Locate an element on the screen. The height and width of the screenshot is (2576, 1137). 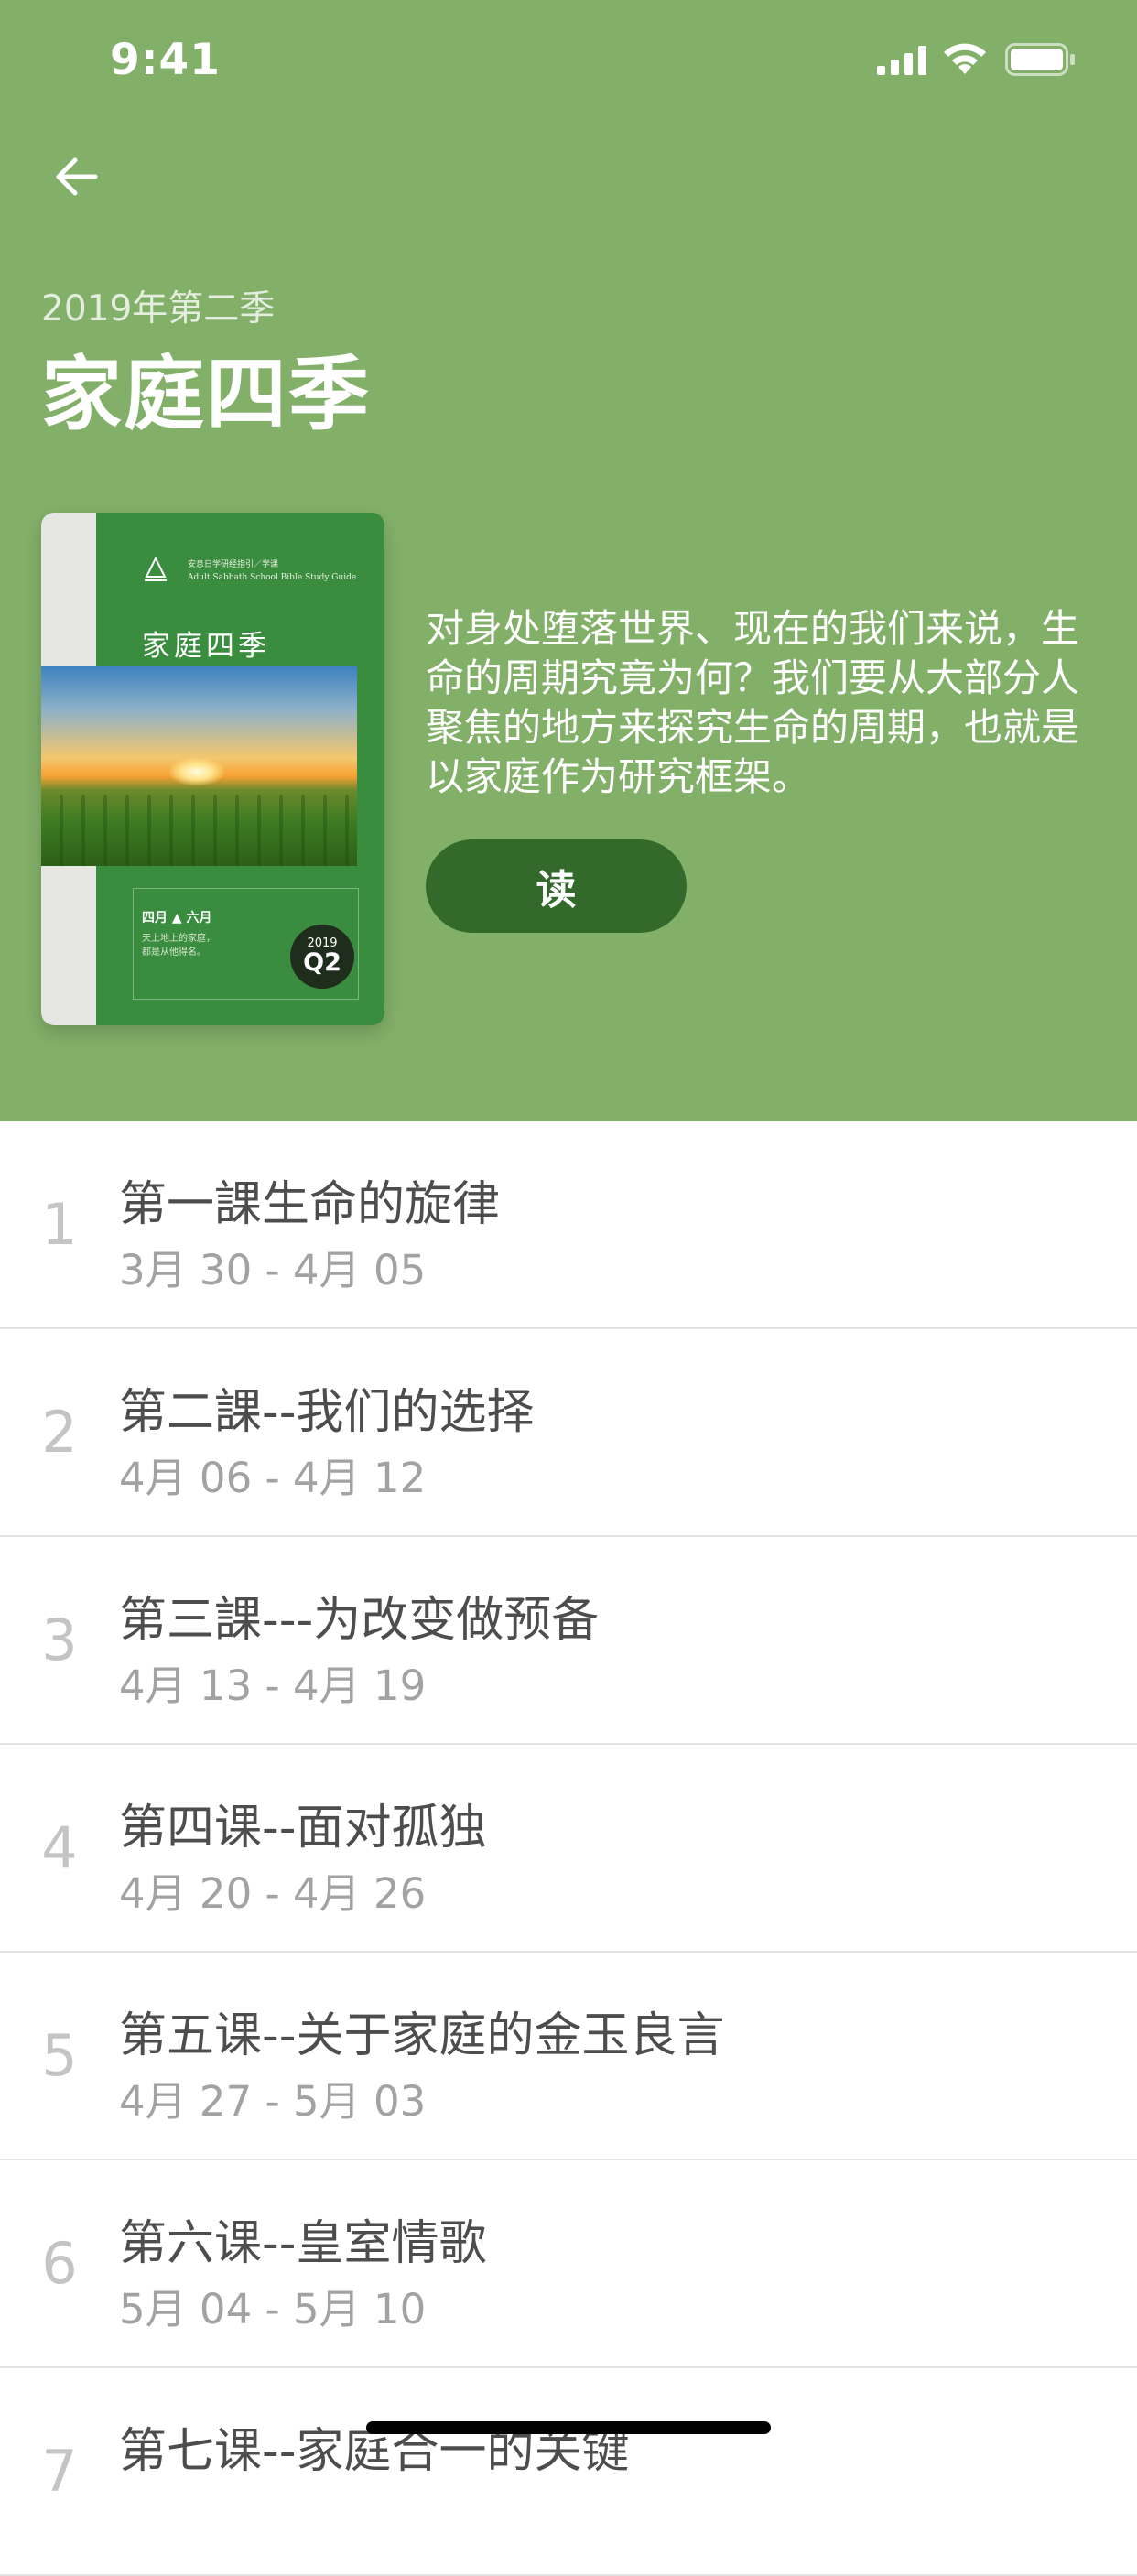
church-logo-icon is located at coordinates (156, 569).